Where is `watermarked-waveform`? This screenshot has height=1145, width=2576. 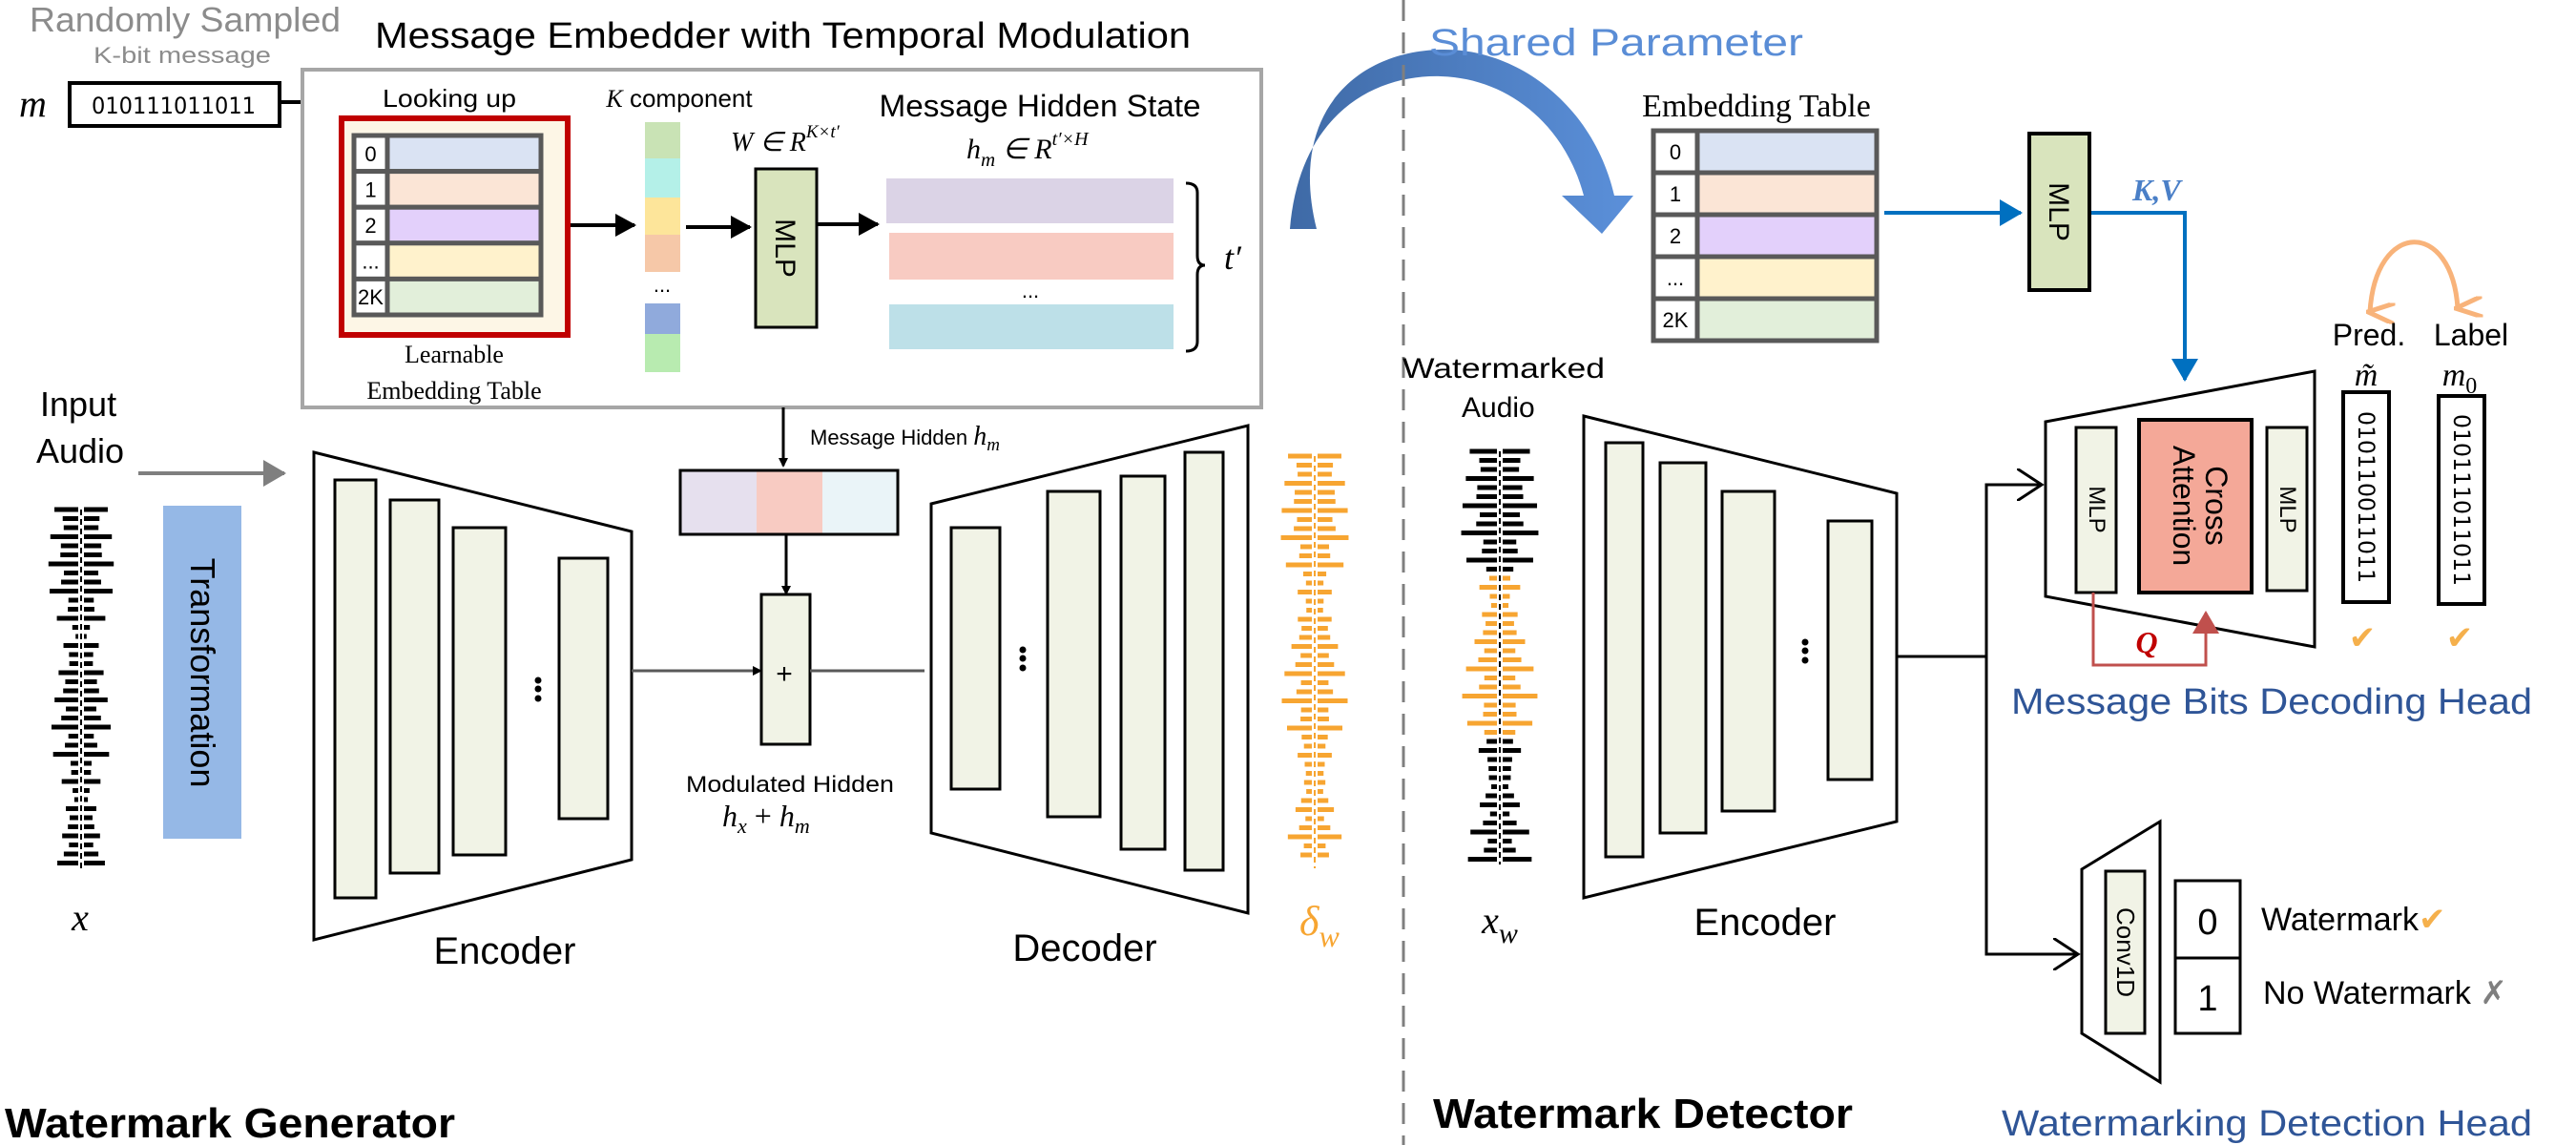 watermarked-waveform is located at coordinates (1500, 656).